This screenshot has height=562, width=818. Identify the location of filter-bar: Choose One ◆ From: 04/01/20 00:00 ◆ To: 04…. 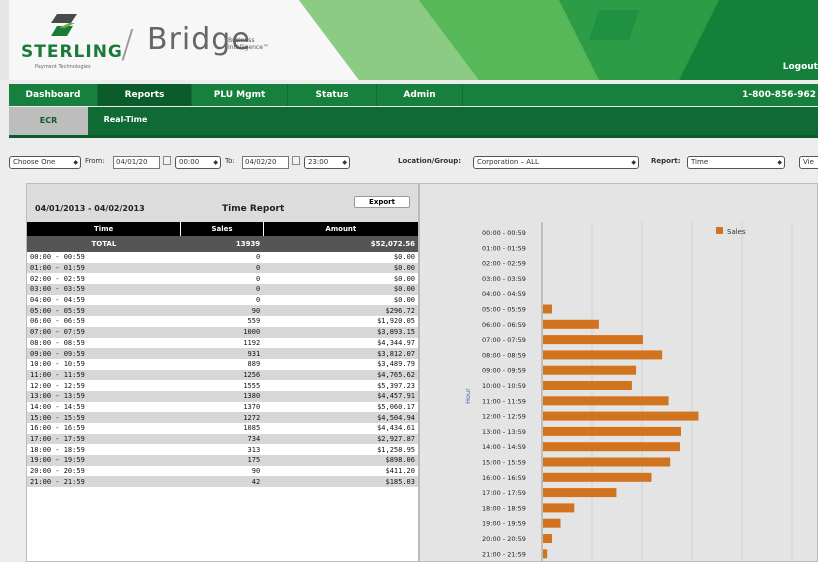
(413, 163).